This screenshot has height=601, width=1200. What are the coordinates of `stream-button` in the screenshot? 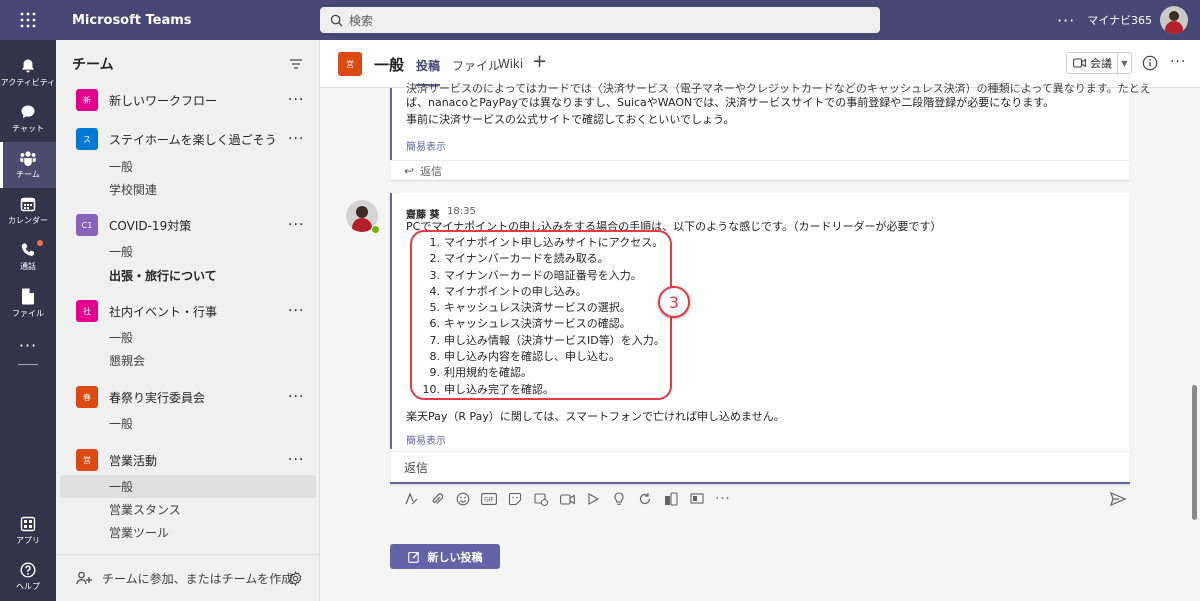 It's located at (593, 499).